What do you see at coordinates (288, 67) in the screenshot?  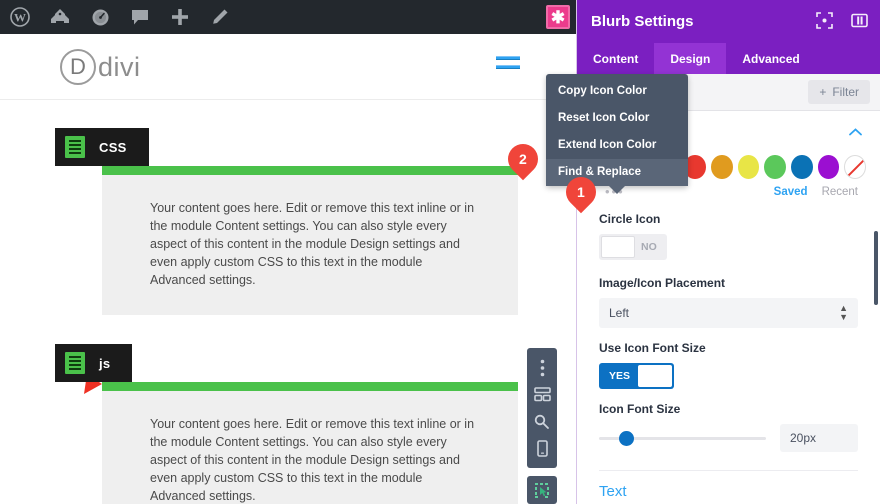 I see `site-header: D divi` at bounding box center [288, 67].